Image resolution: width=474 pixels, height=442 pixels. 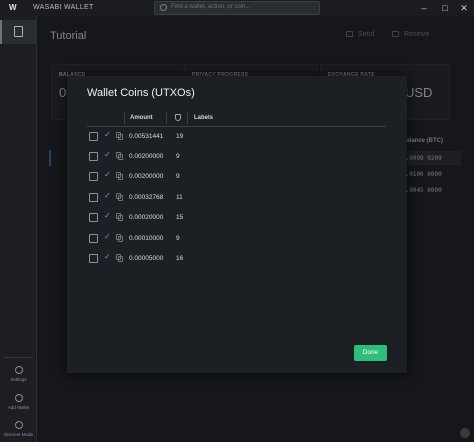 What do you see at coordinates (236, 239) in the screenshot?
I see `coin-row: ✓ 0.00010000 9` at bounding box center [236, 239].